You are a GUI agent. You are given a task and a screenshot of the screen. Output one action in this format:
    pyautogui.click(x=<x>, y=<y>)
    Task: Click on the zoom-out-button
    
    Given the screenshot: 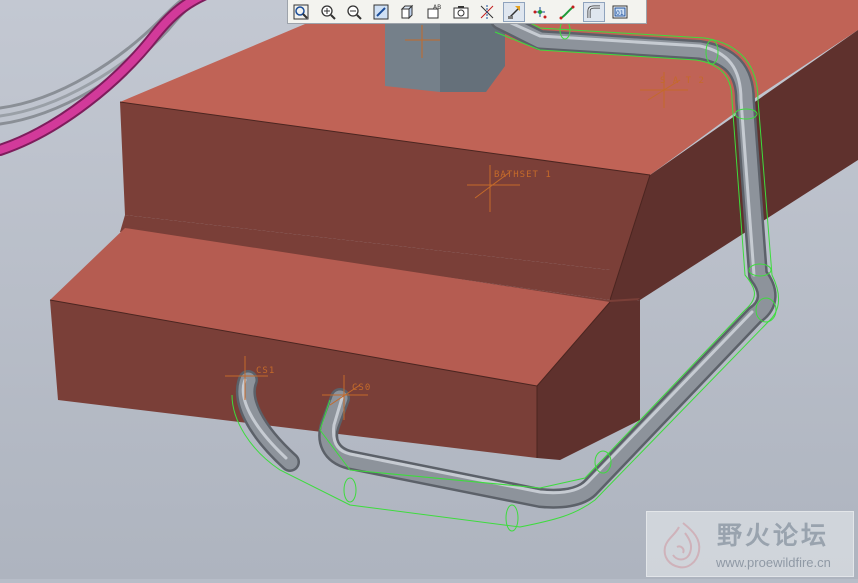 What is the action you would take?
    pyautogui.click(x=354, y=12)
    